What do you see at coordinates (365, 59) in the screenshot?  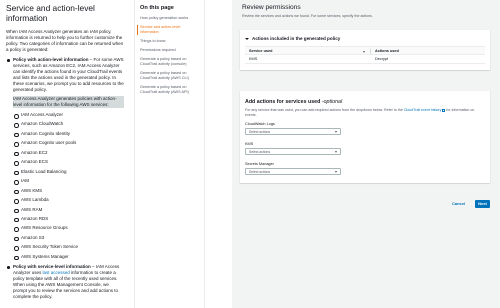 I see `table-row: KMS Decrypt` at bounding box center [365, 59].